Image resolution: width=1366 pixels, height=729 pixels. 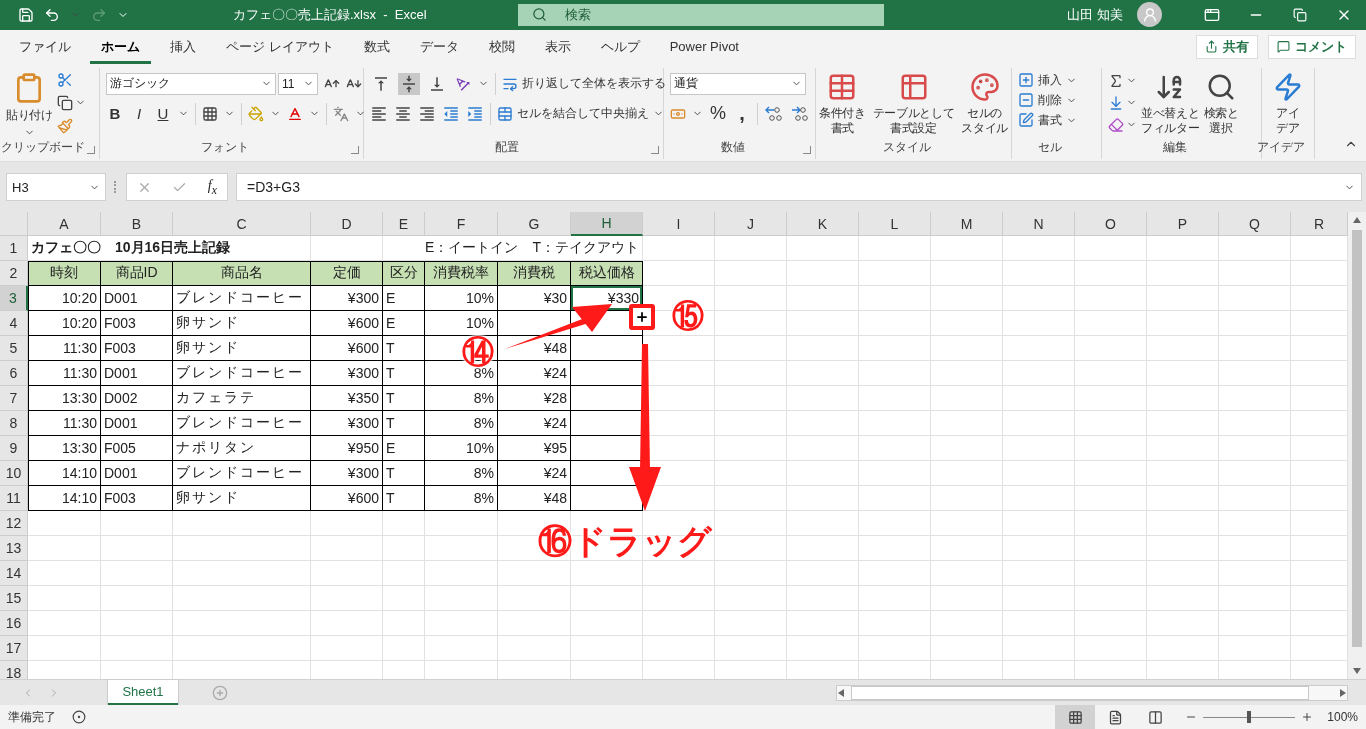 I want to click on column-header: Q, so click(x=1255, y=224).